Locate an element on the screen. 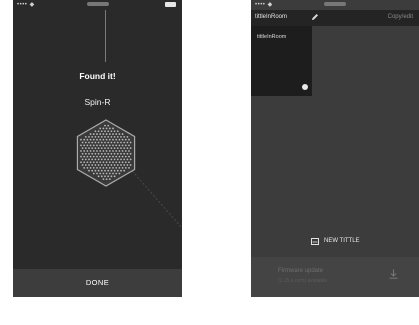 The height and width of the screenshot is (325, 419). clock-indicator is located at coordinates (335, 4).